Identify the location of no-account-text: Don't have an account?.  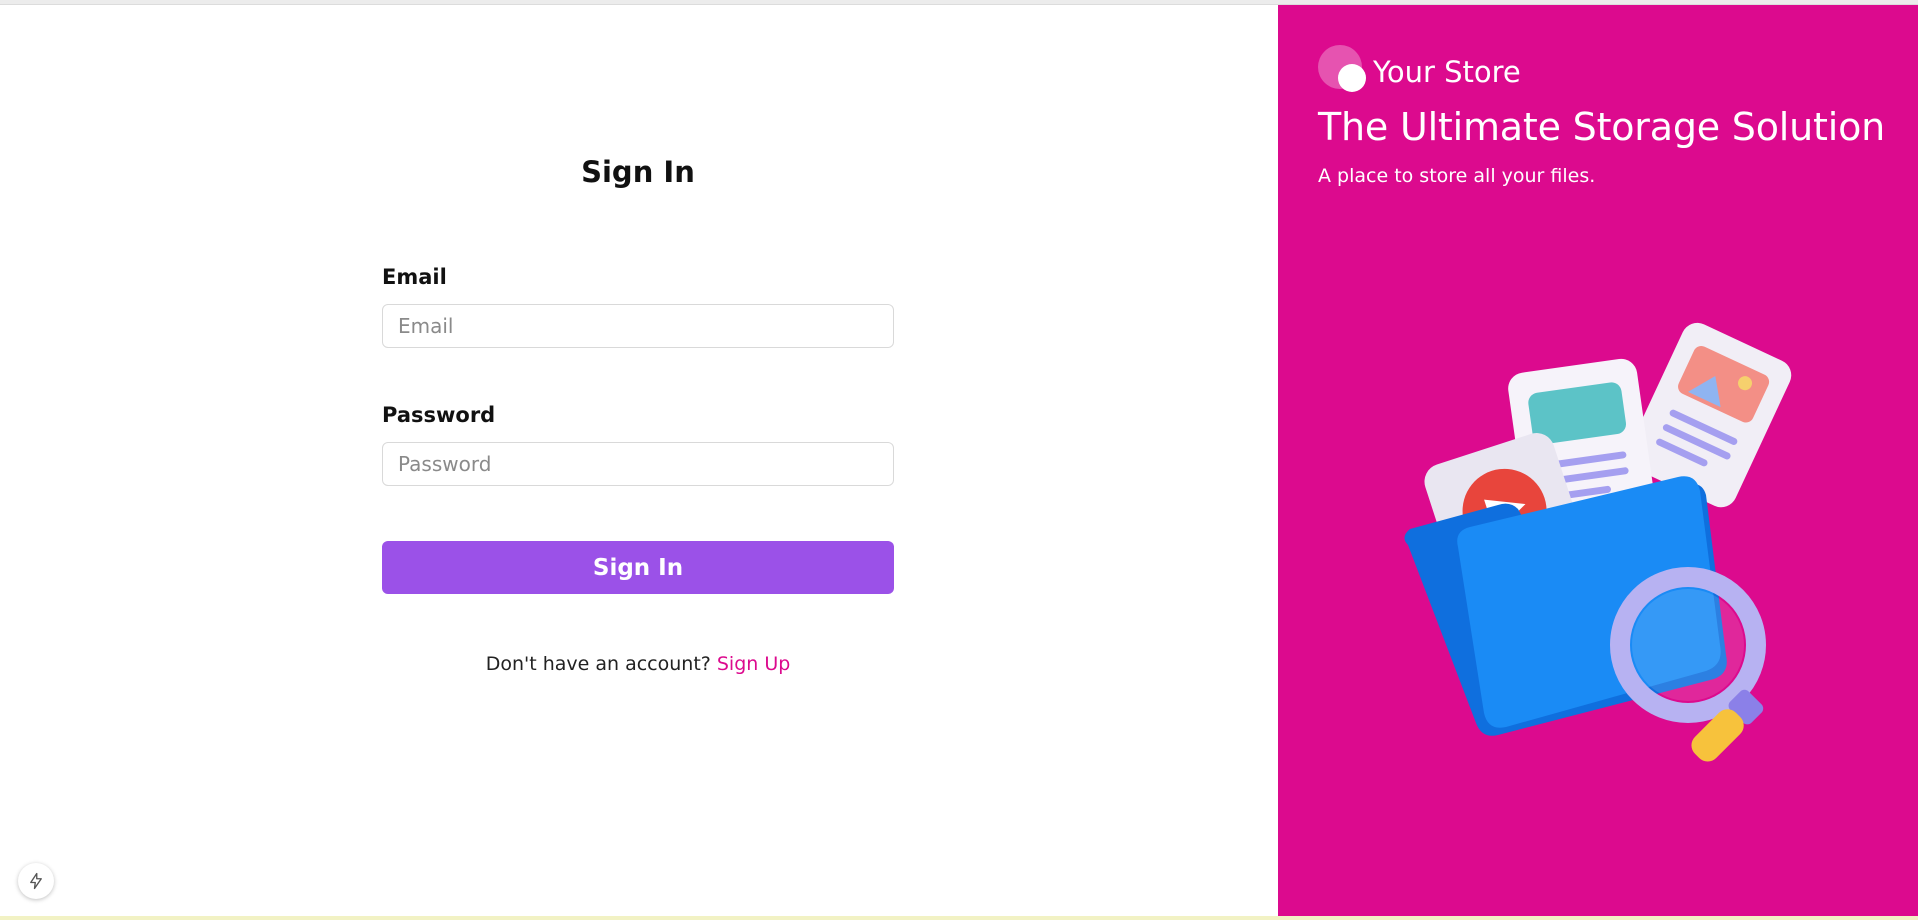
(598, 664).